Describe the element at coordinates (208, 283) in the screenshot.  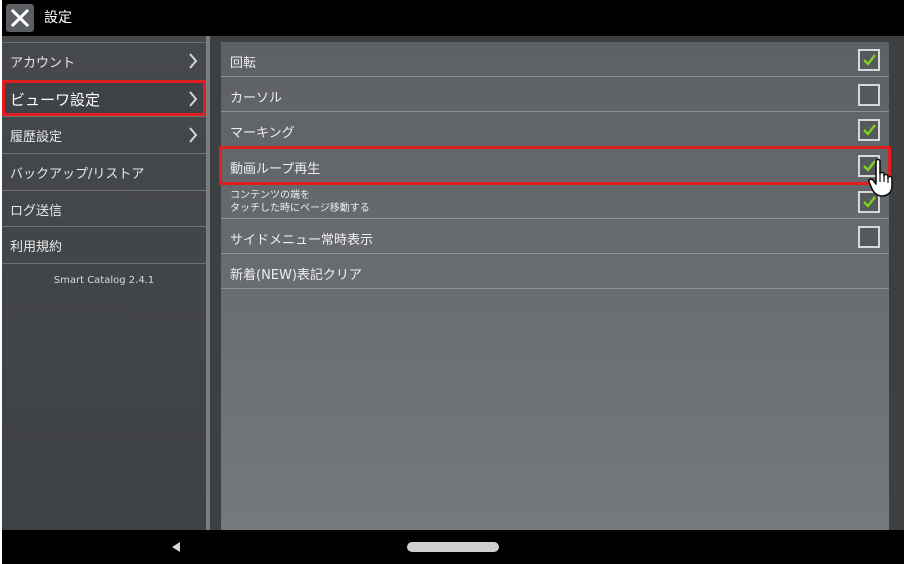
I see `sidebar-divider` at that location.